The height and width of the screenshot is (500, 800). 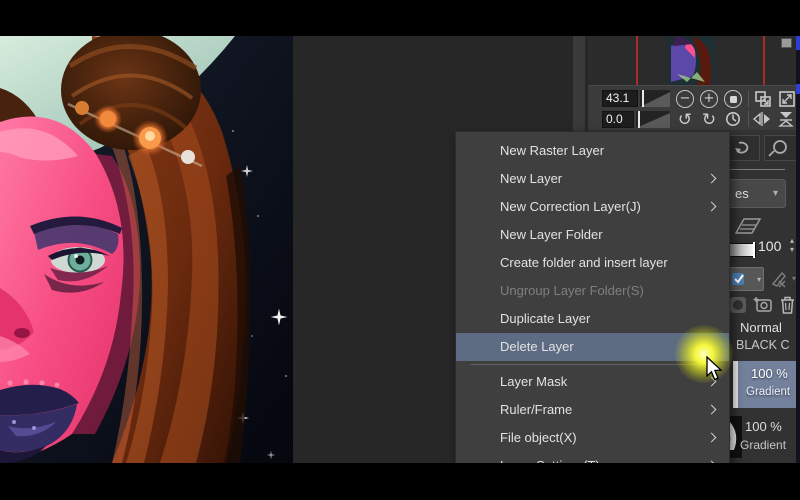 What do you see at coordinates (653, 119) in the screenshot?
I see `rotation-slider` at bounding box center [653, 119].